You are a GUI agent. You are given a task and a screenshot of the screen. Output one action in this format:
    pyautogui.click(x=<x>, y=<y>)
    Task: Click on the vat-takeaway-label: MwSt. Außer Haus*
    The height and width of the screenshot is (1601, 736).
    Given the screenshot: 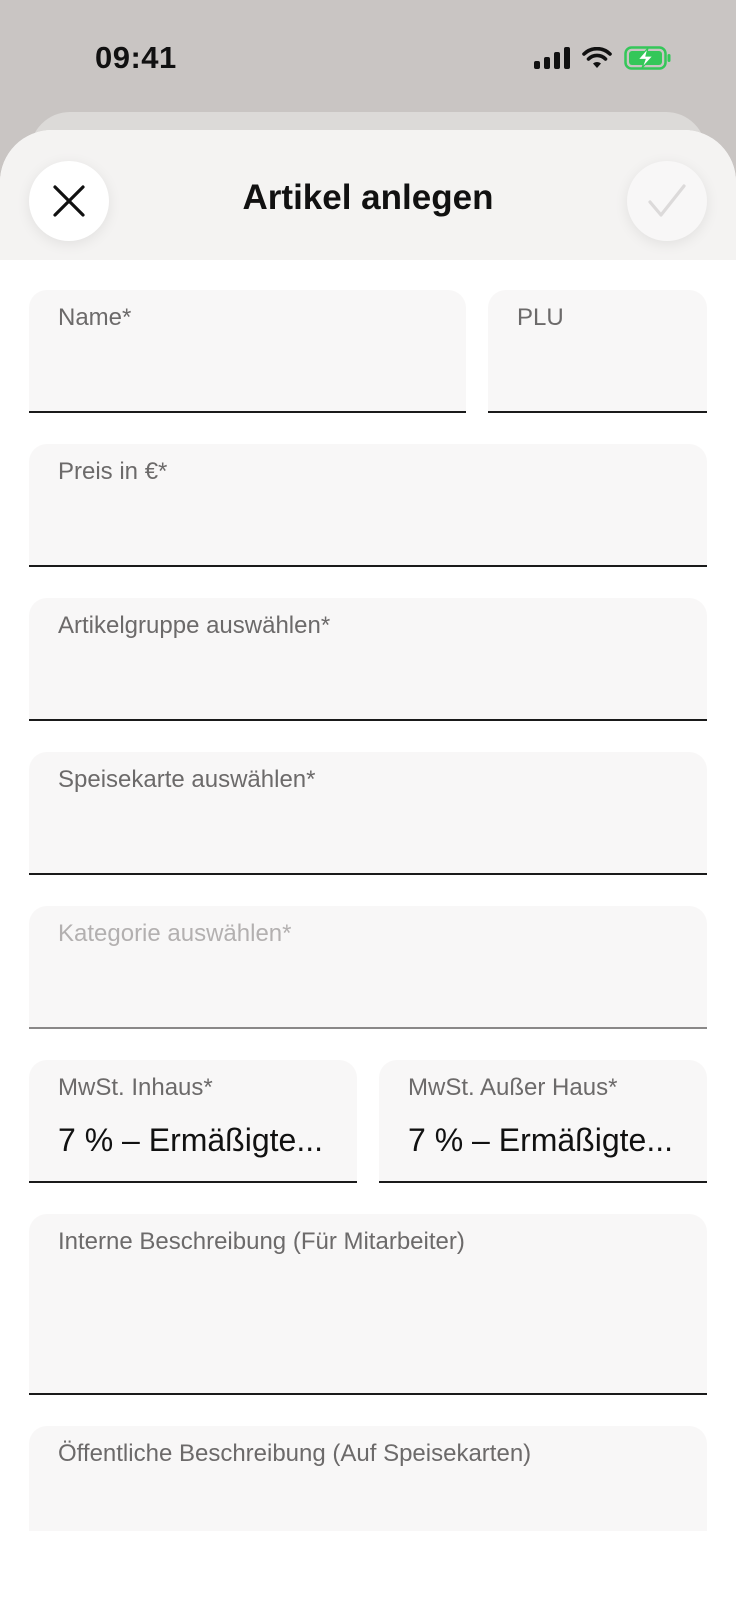 What is the action you would take?
    pyautogui.click(x=513, y=1087)
    